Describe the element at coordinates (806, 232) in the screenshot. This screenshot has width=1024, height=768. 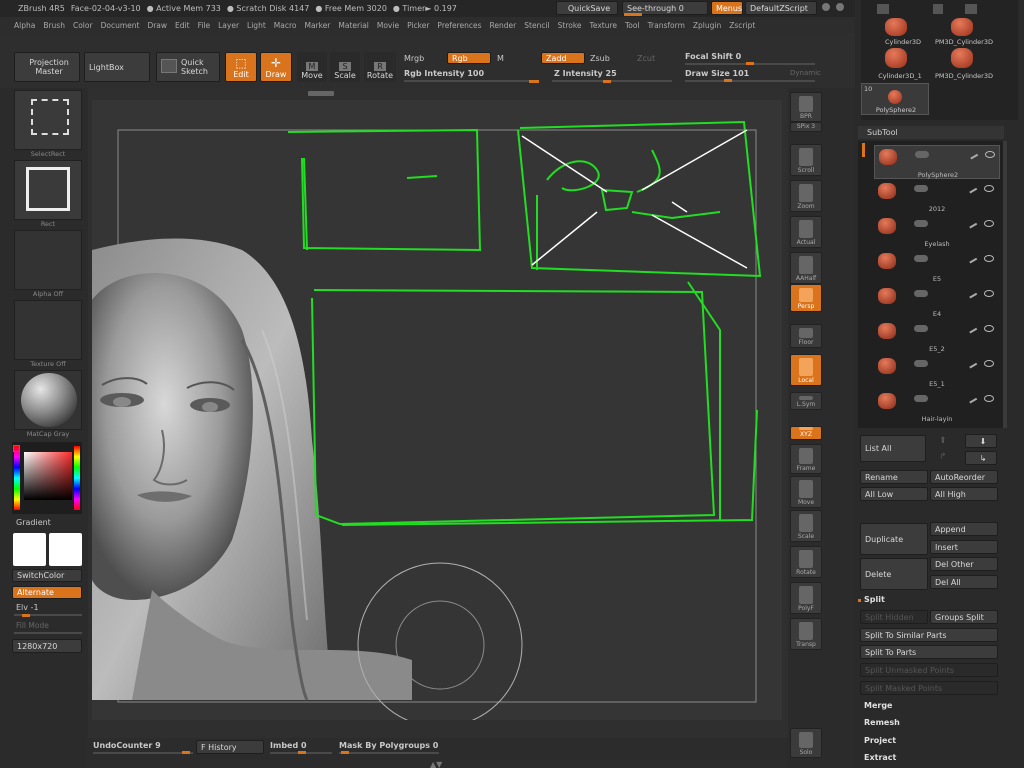
I see `view-actual-button: Actual` at that location.